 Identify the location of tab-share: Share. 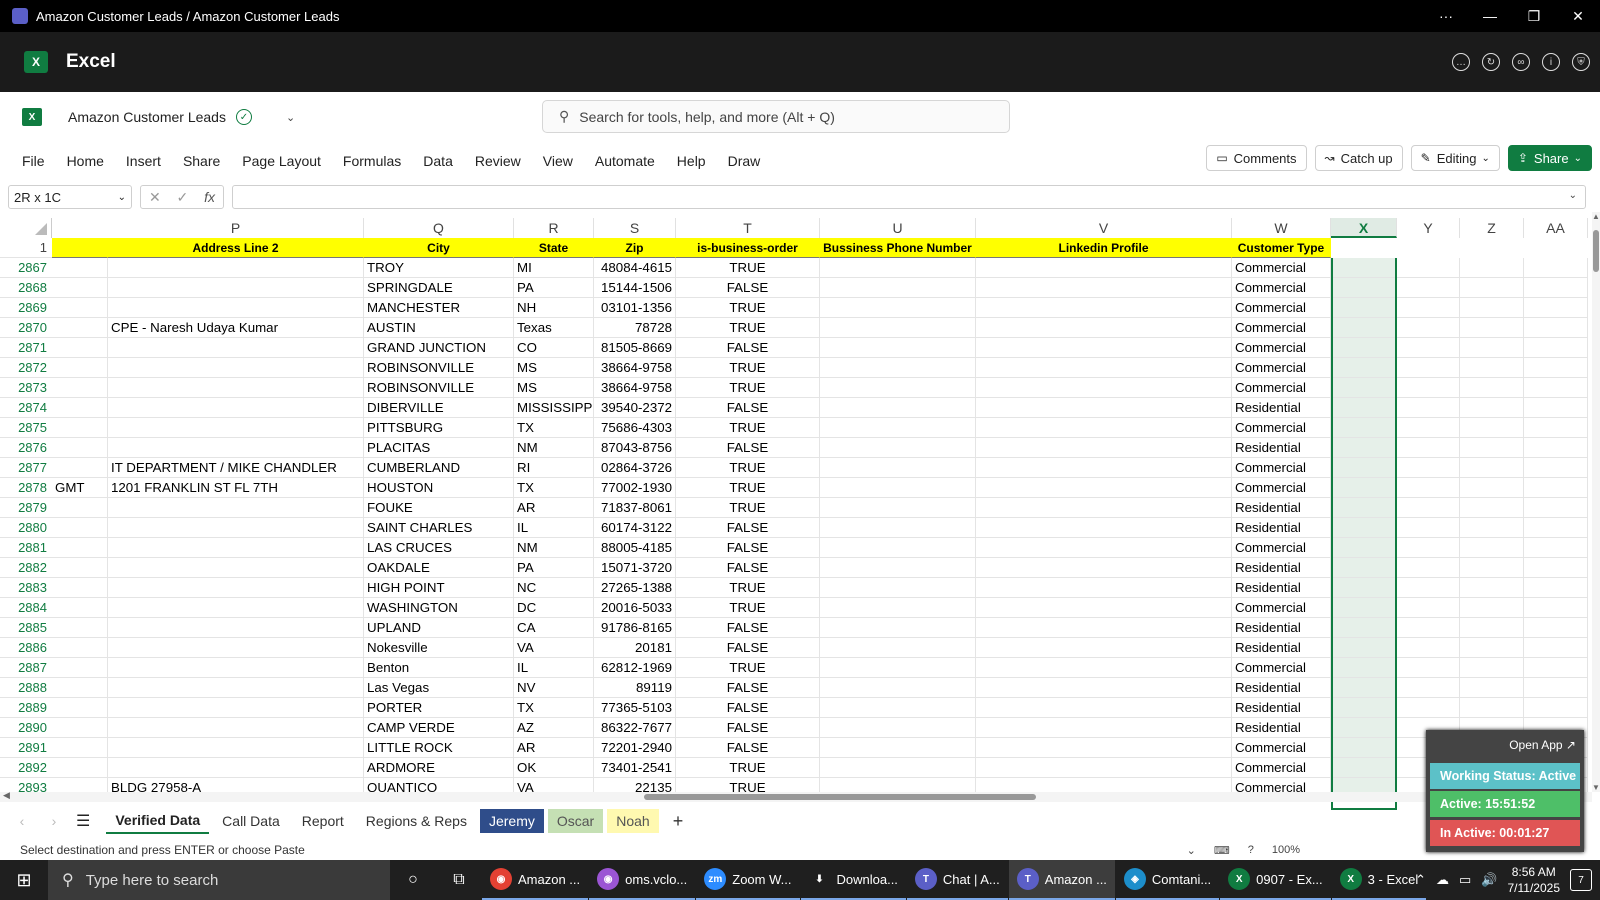
(201, 161).